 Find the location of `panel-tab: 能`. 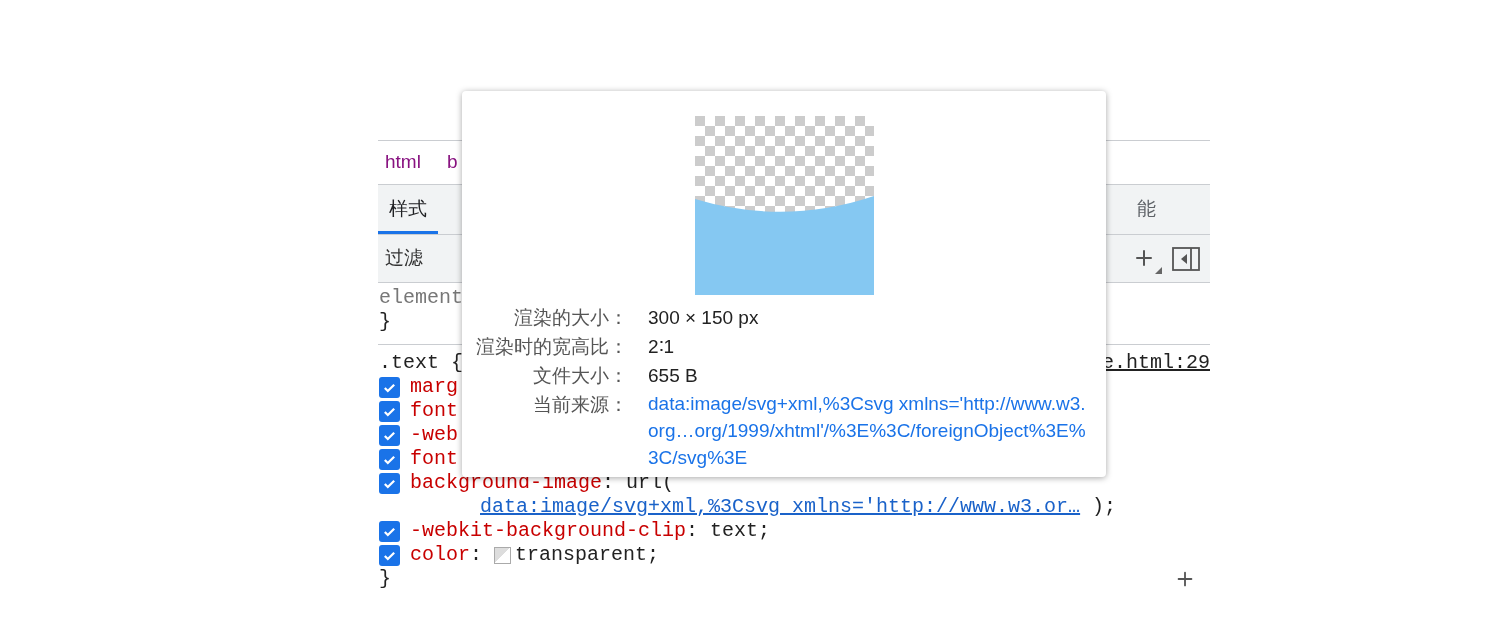

panel-tab: 能 is located at coordinates (1168, 209).